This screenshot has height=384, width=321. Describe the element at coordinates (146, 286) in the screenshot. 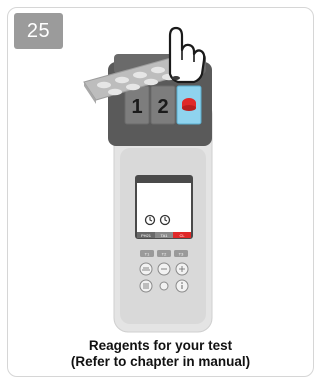

I see `menu-icon` at that location.